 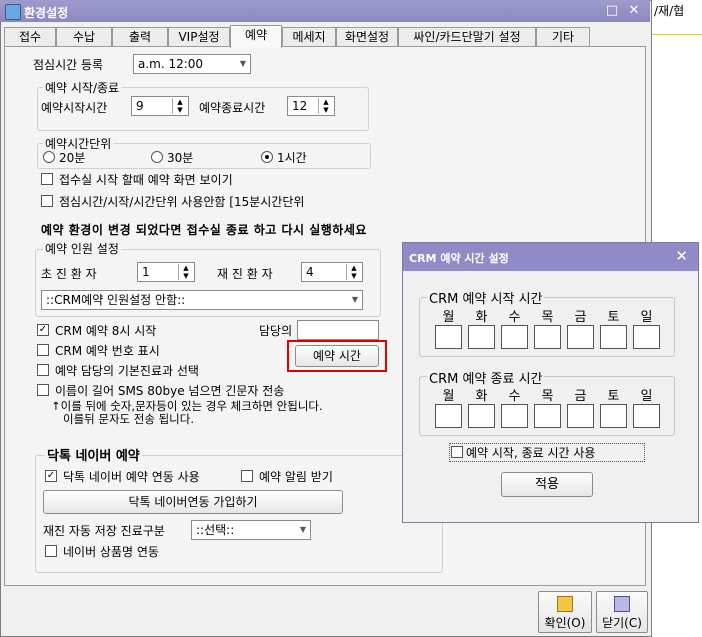 I want to click on naver-group-title: 닥톡 네이버 예약, so click(x=93, y=454).